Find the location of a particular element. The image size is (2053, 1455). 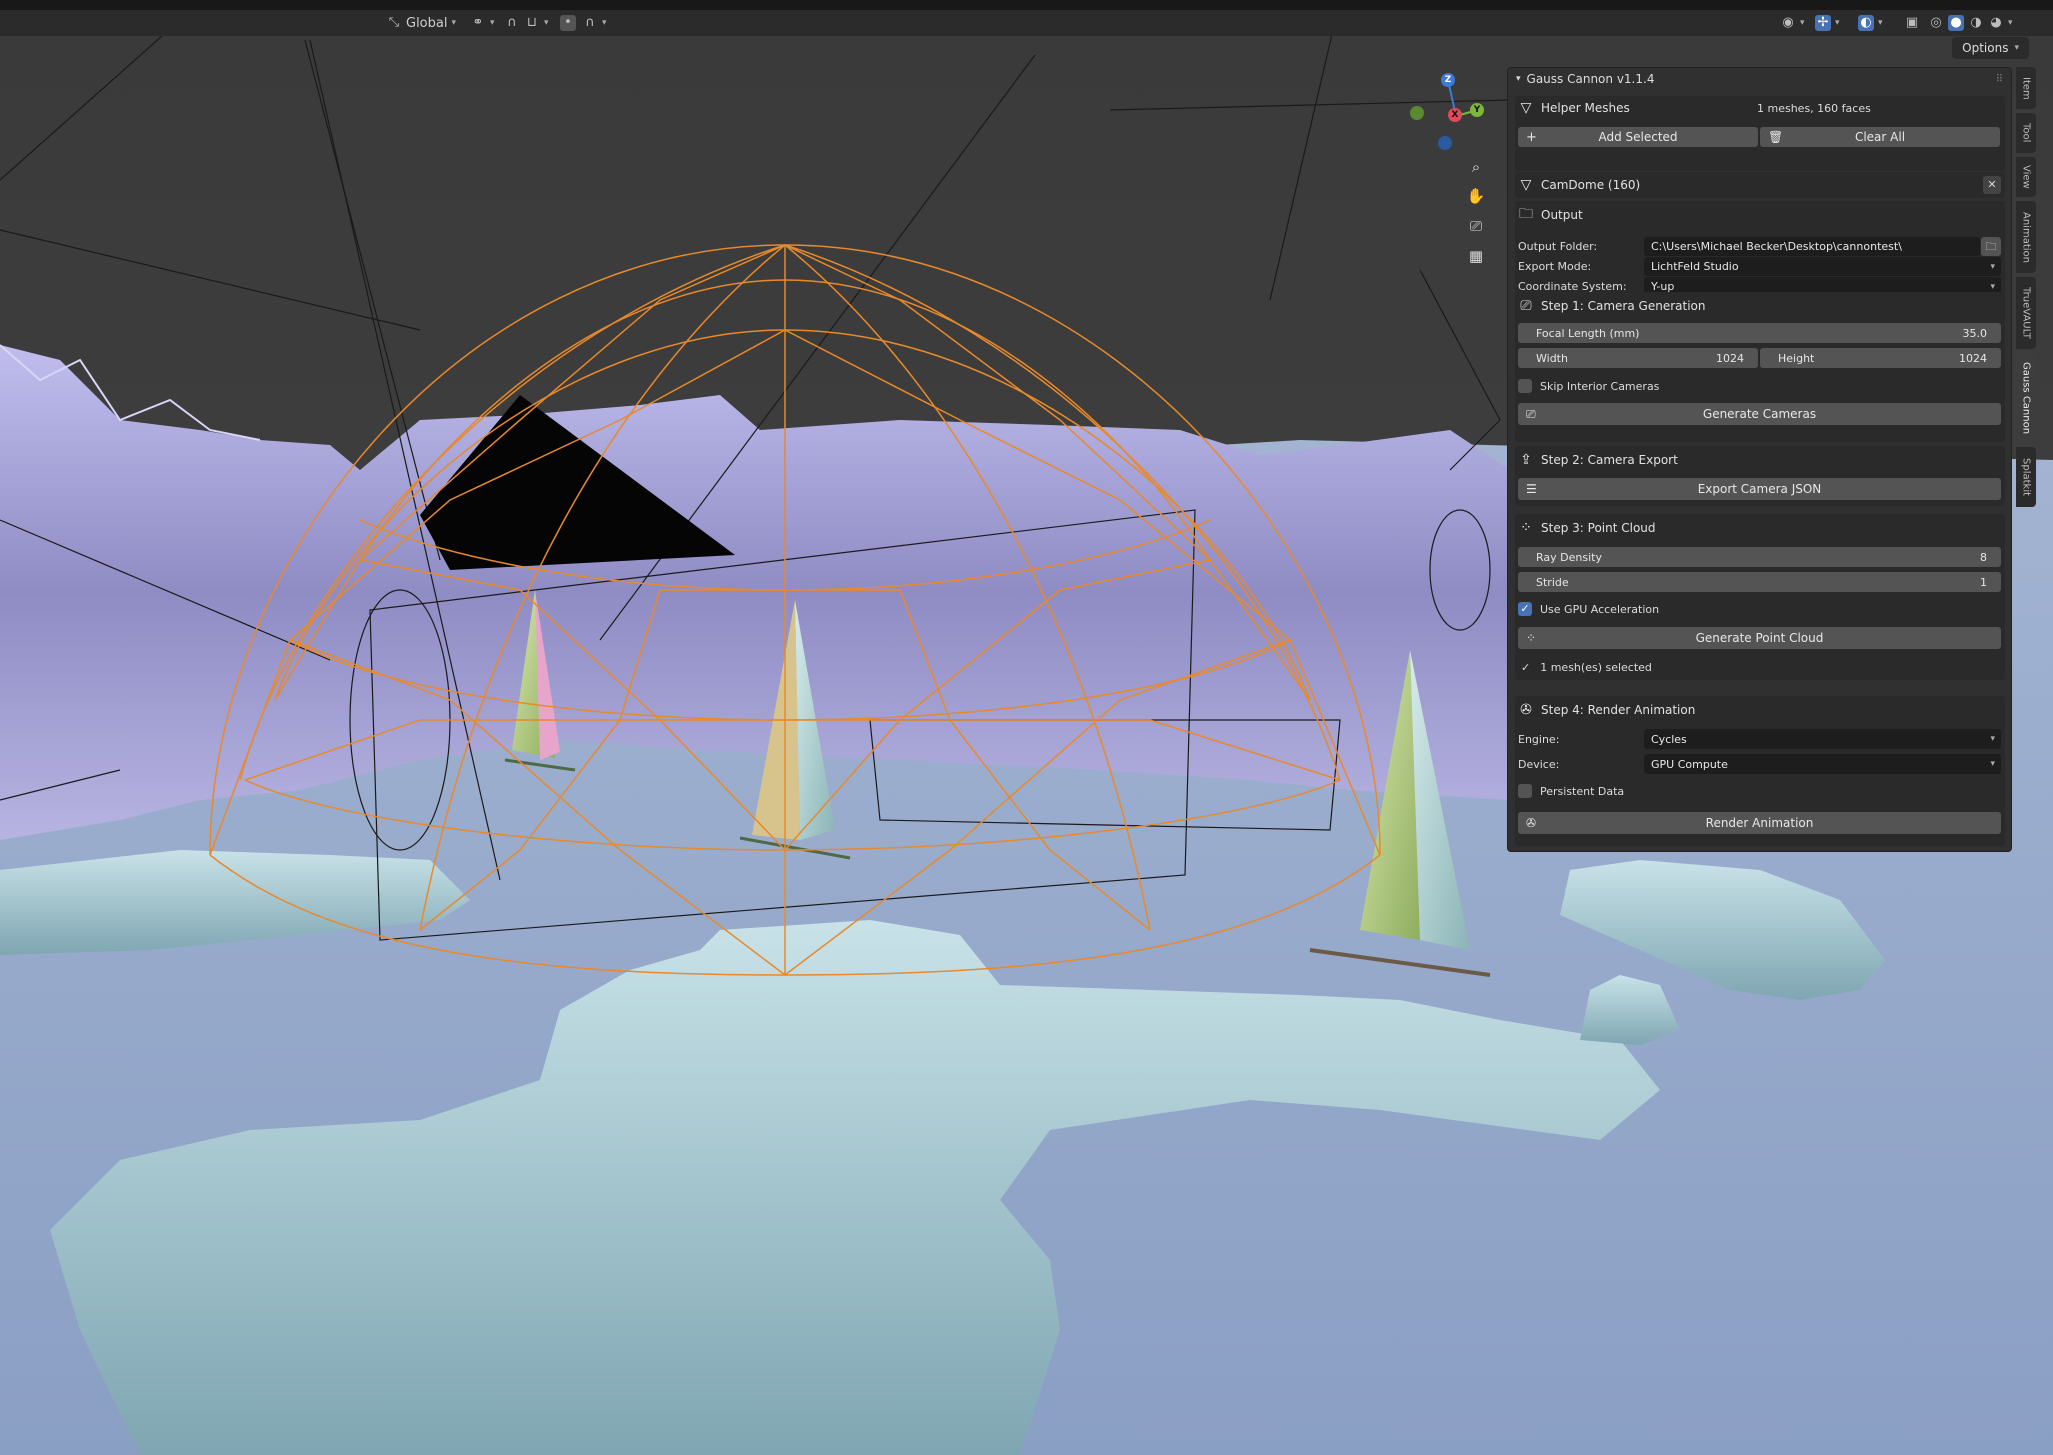

xray-toggle: ▣ is located at coordinates (1912, 23).